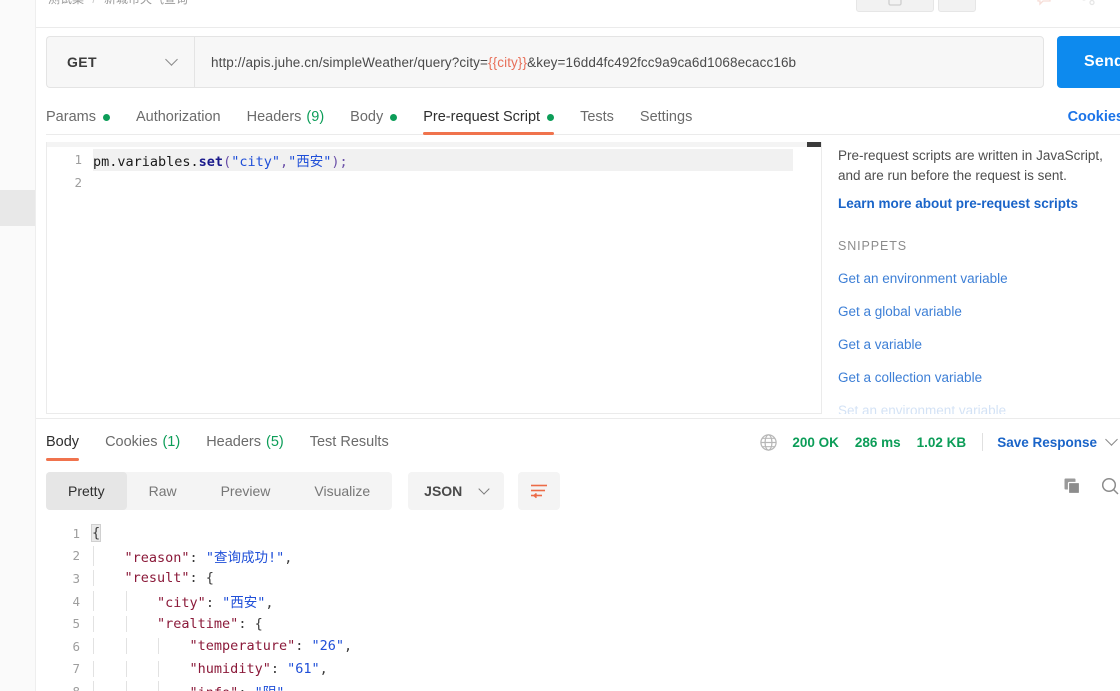  I want to click on response-line-code: "info": "阴", so click(606, 686).